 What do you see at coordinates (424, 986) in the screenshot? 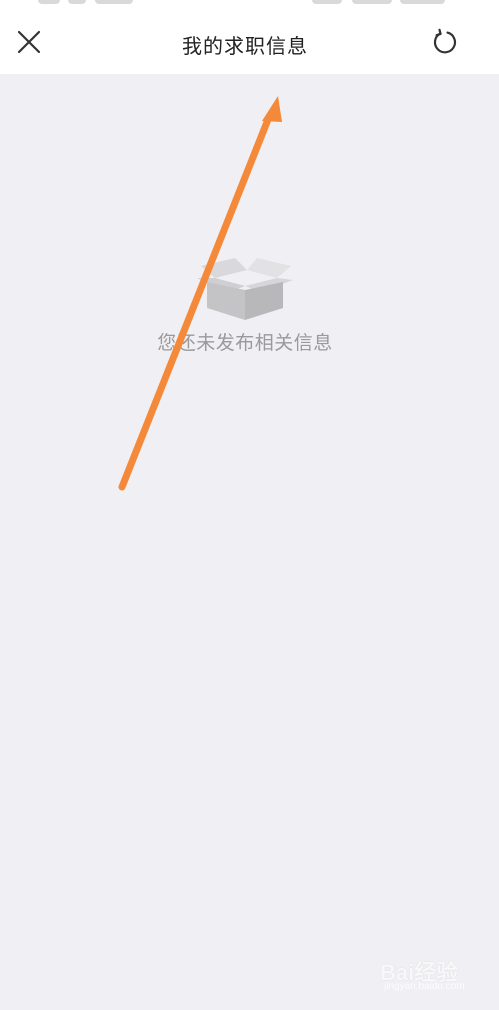
I see `watermark-url: jingyan.baidu.com` at bounding box center [424, 986].